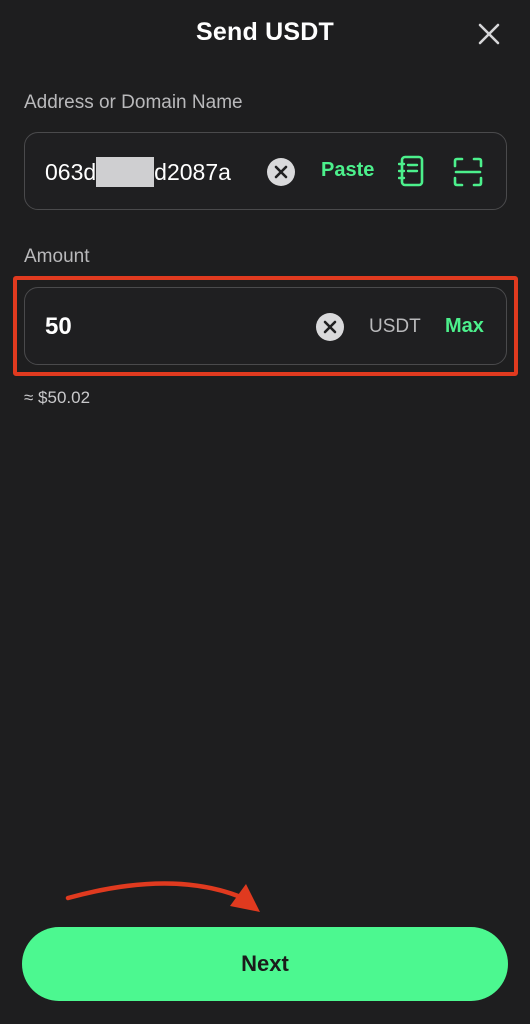 The height and width of the screenshot is (1024, 530). What do you see at coordinates (347, 170) in the screenshot?
I see `paste-button: Paste` at bounding box center [347, 170].